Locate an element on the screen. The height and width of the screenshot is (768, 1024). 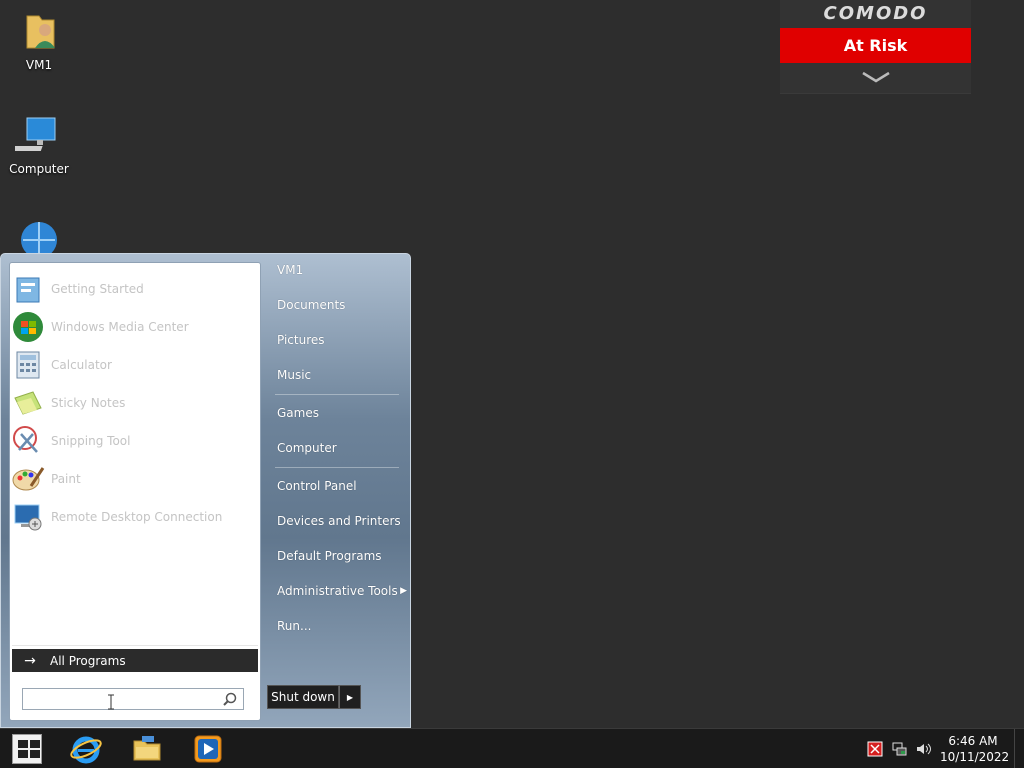
right-item-vm1: VM1 is located at coordinates (337, 270).